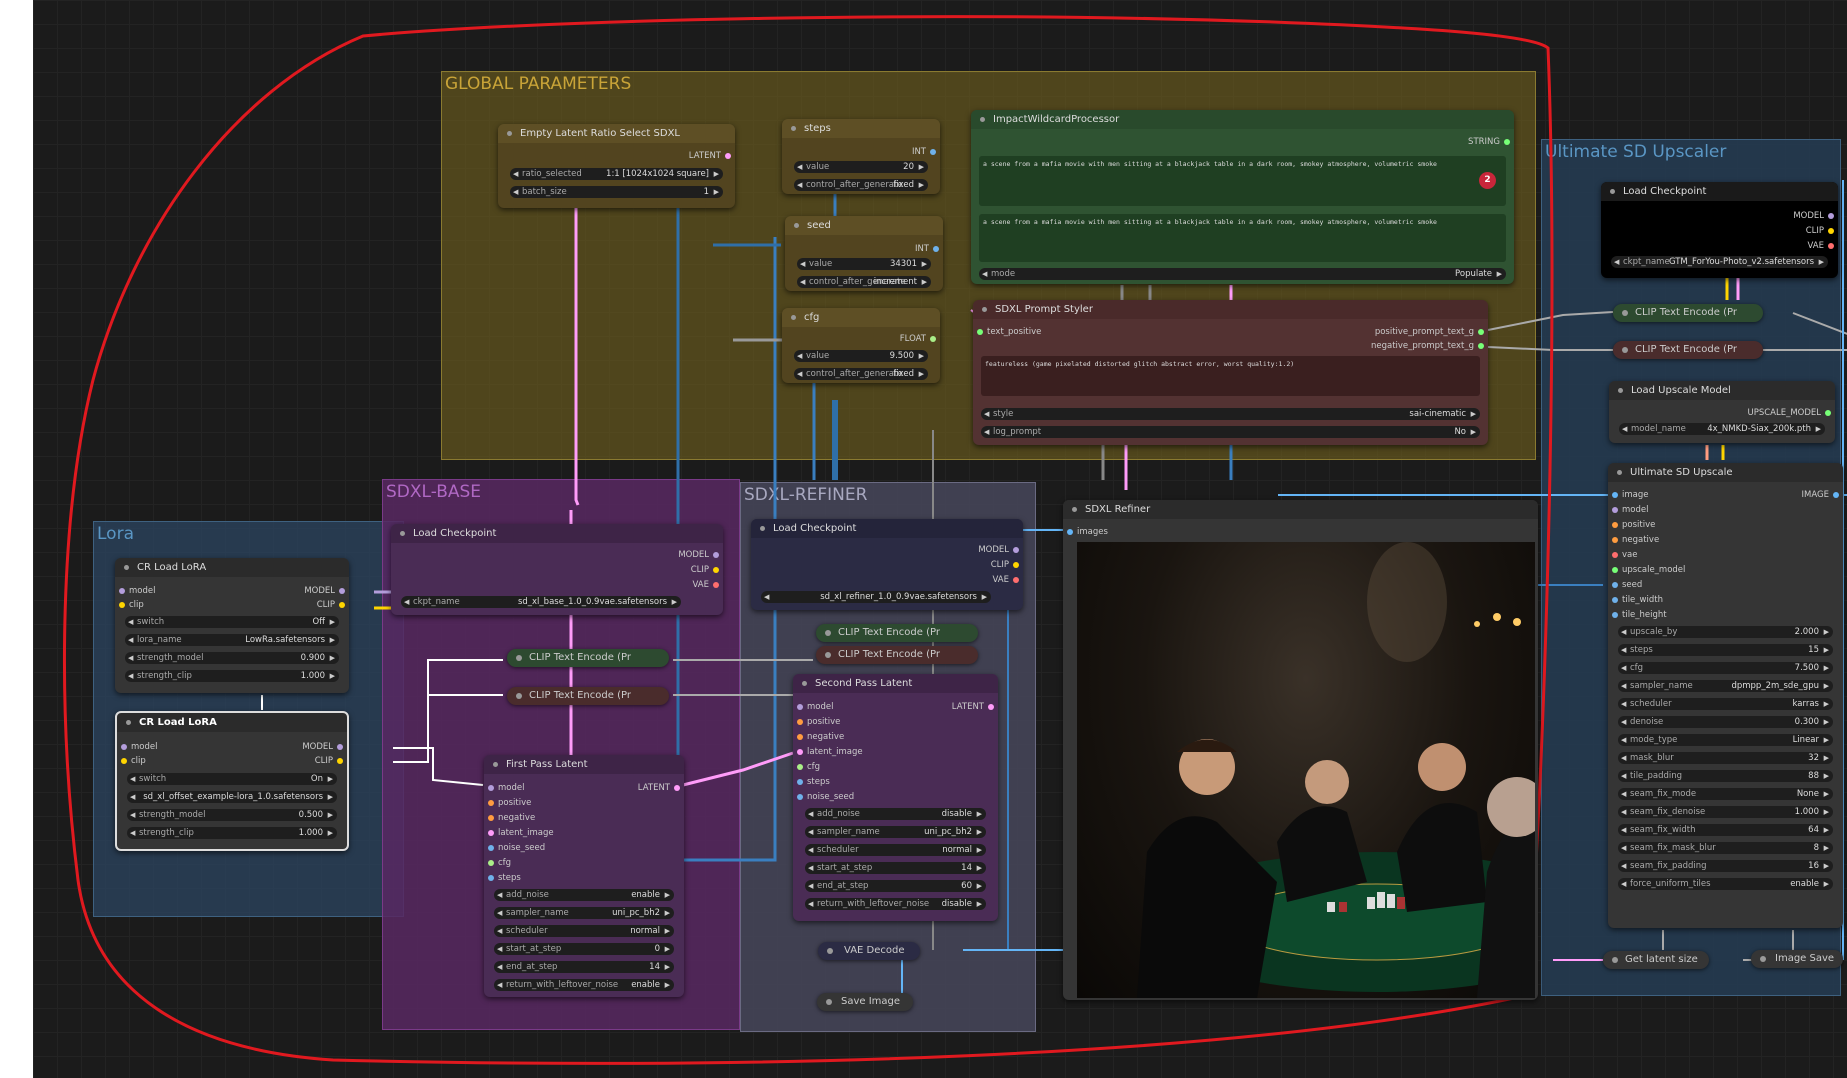 This screenshot has height=1078, width=1847. I want to click on model-name-widget: ◀ model_name 4x_NMKD-Siax_200k.pth ▶, so click(1722, 429).